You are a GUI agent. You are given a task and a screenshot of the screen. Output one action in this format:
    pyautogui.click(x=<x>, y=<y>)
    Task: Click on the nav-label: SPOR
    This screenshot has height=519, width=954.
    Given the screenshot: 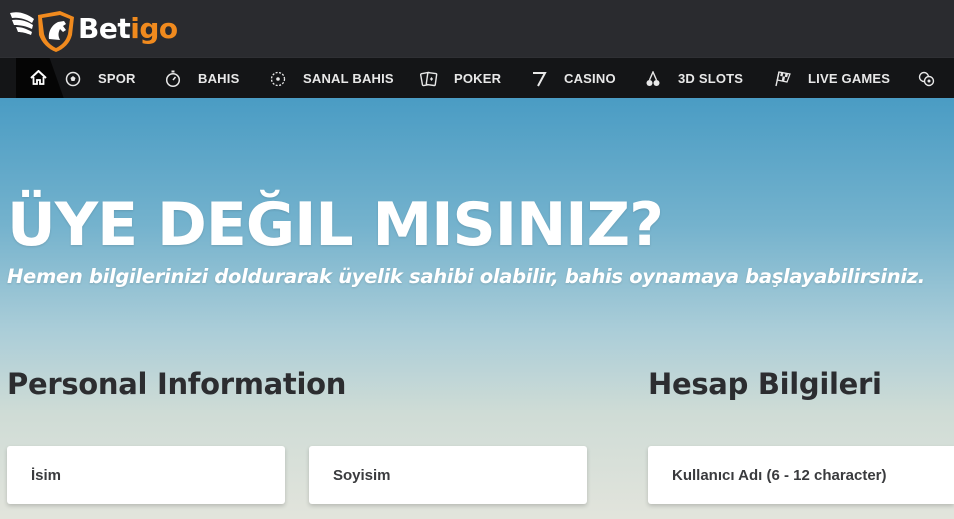 What is the action you would take?
    pyautogui.click(x=117, y=78)
    